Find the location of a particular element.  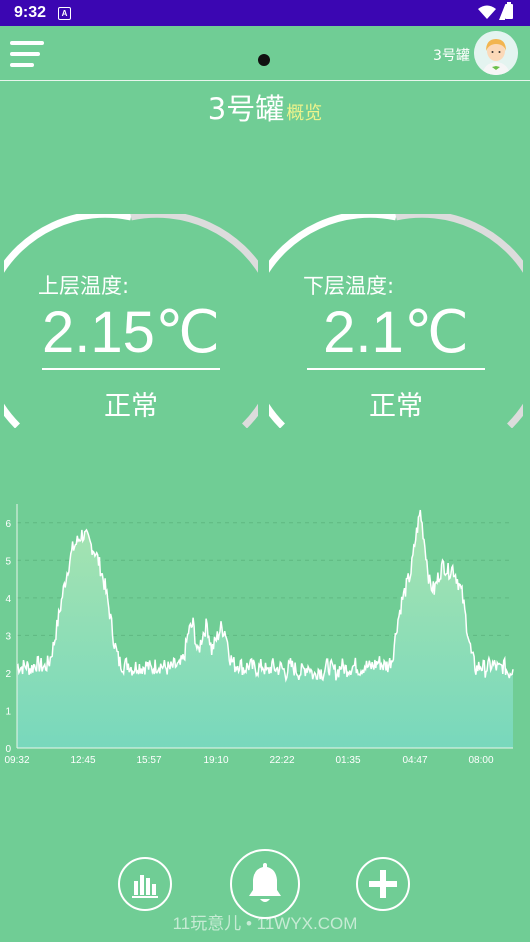

plus-icon is located at coordinates (383, 884).